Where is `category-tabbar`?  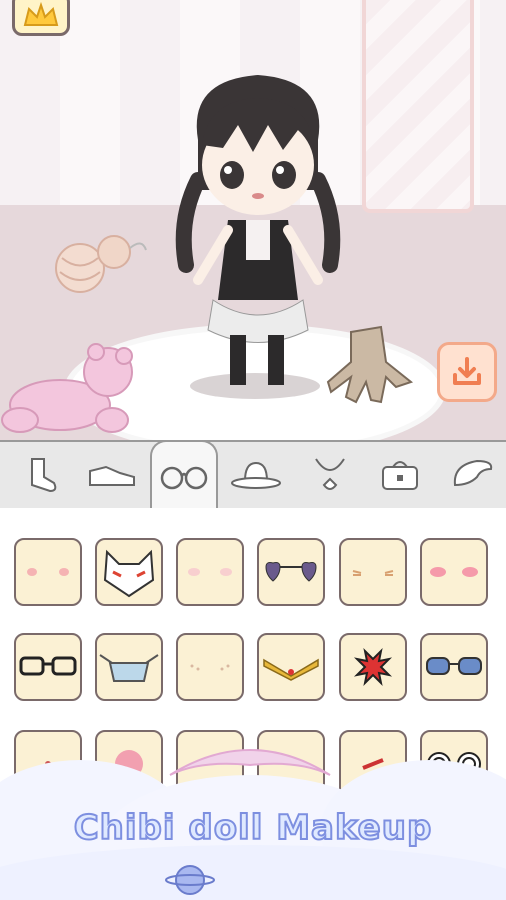
category-tabbar is located at coordinates (253, 475).